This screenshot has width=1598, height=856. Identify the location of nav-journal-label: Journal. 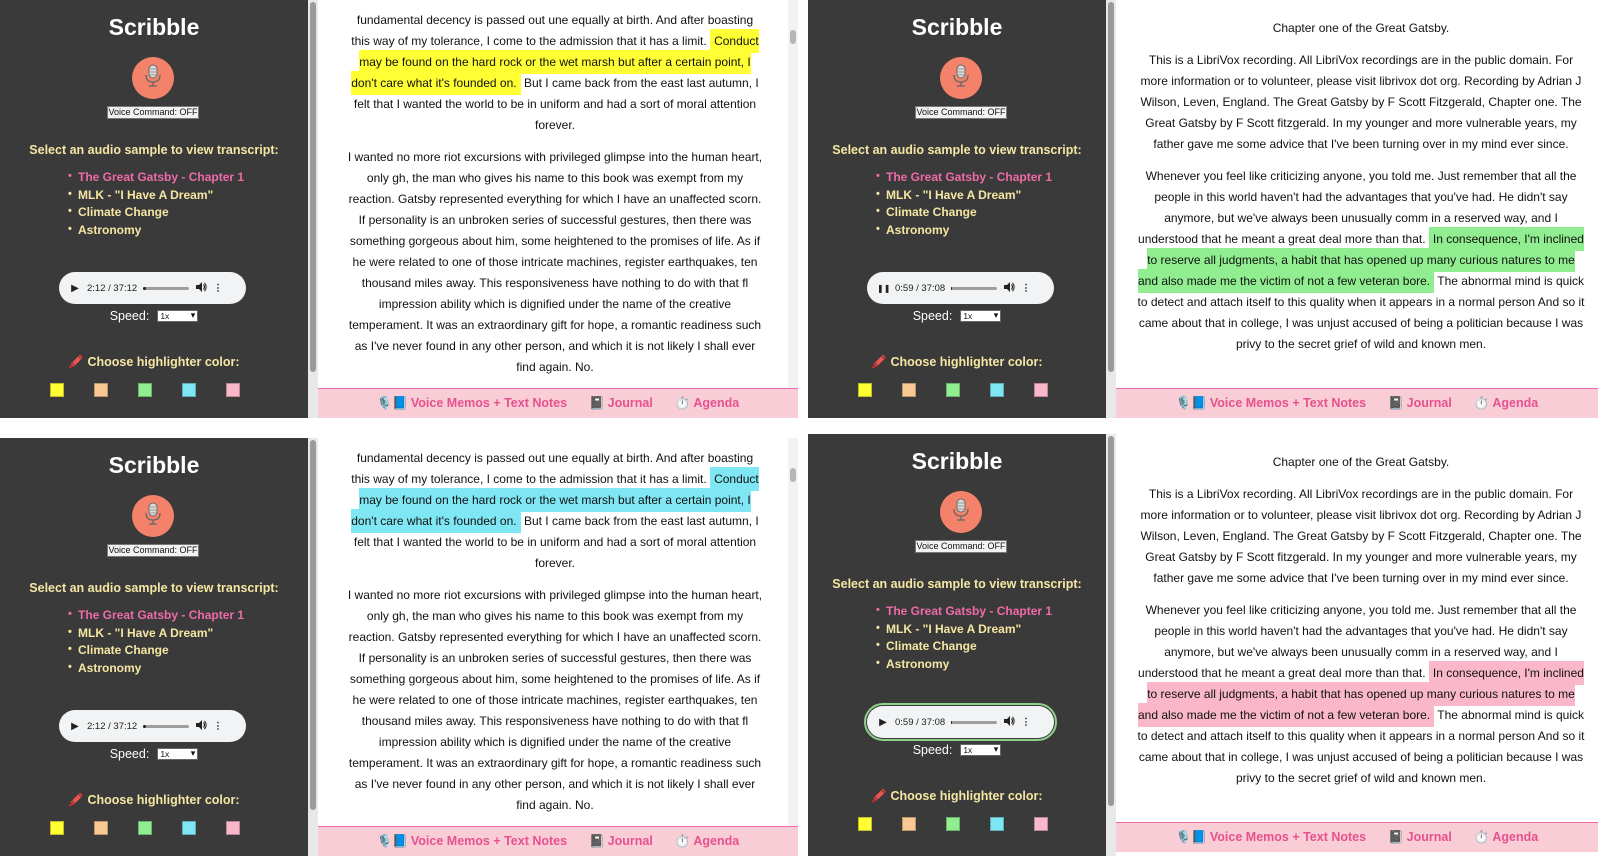
(630, 841).